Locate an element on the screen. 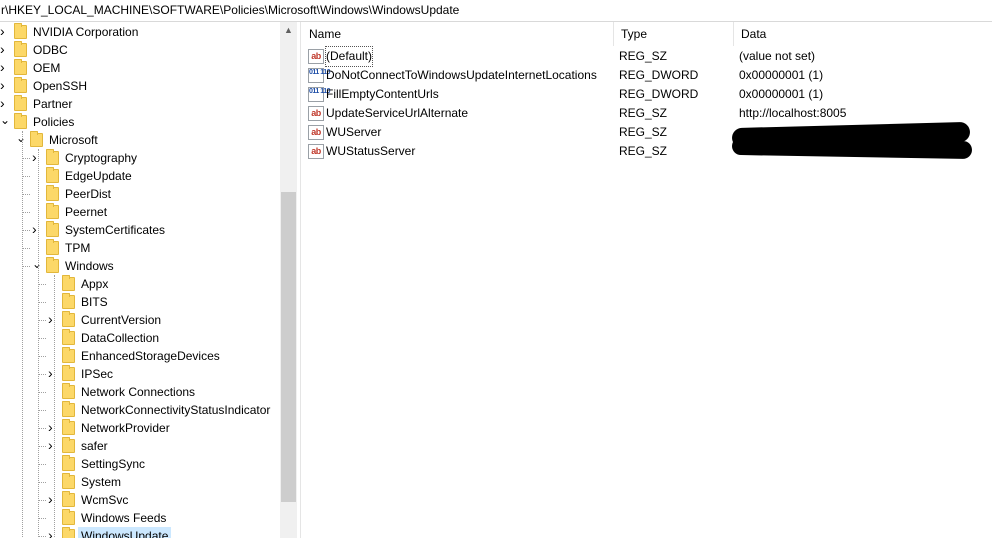  tree-item: Policies is located at coordinates (140, 122).